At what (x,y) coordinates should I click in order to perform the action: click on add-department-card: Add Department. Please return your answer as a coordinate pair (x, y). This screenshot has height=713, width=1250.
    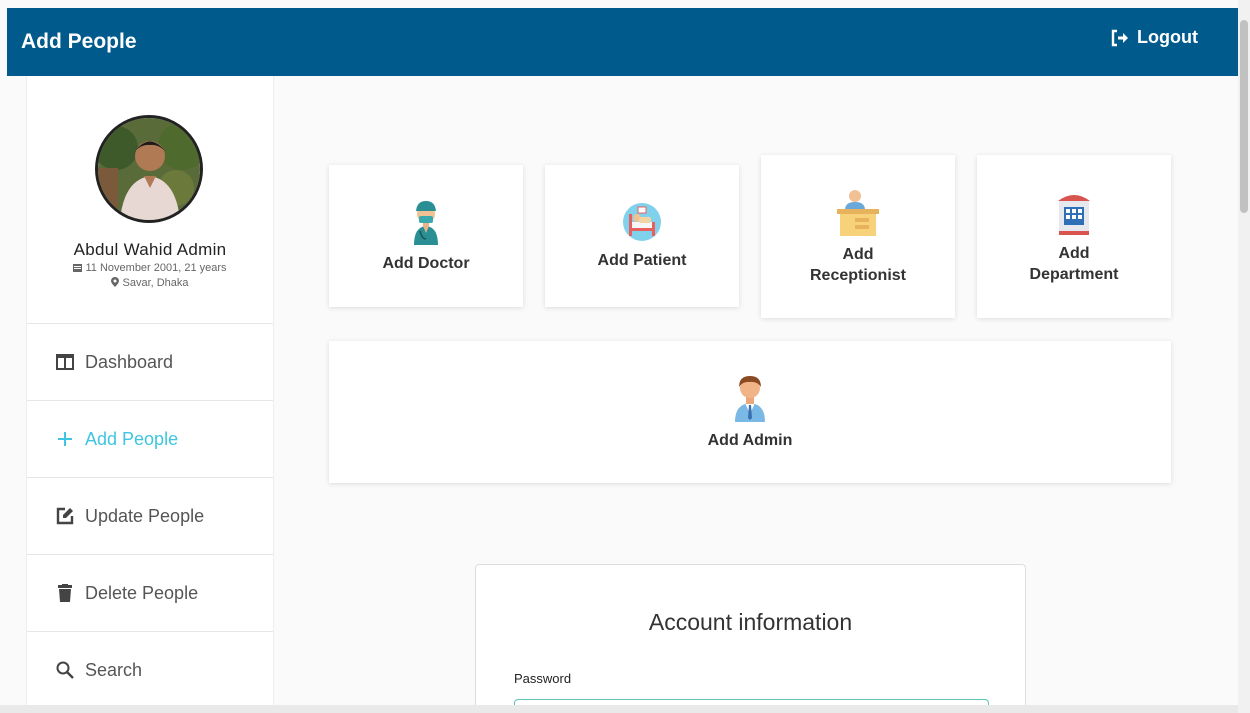
    Looking at the image, I should click on (1074, 236).